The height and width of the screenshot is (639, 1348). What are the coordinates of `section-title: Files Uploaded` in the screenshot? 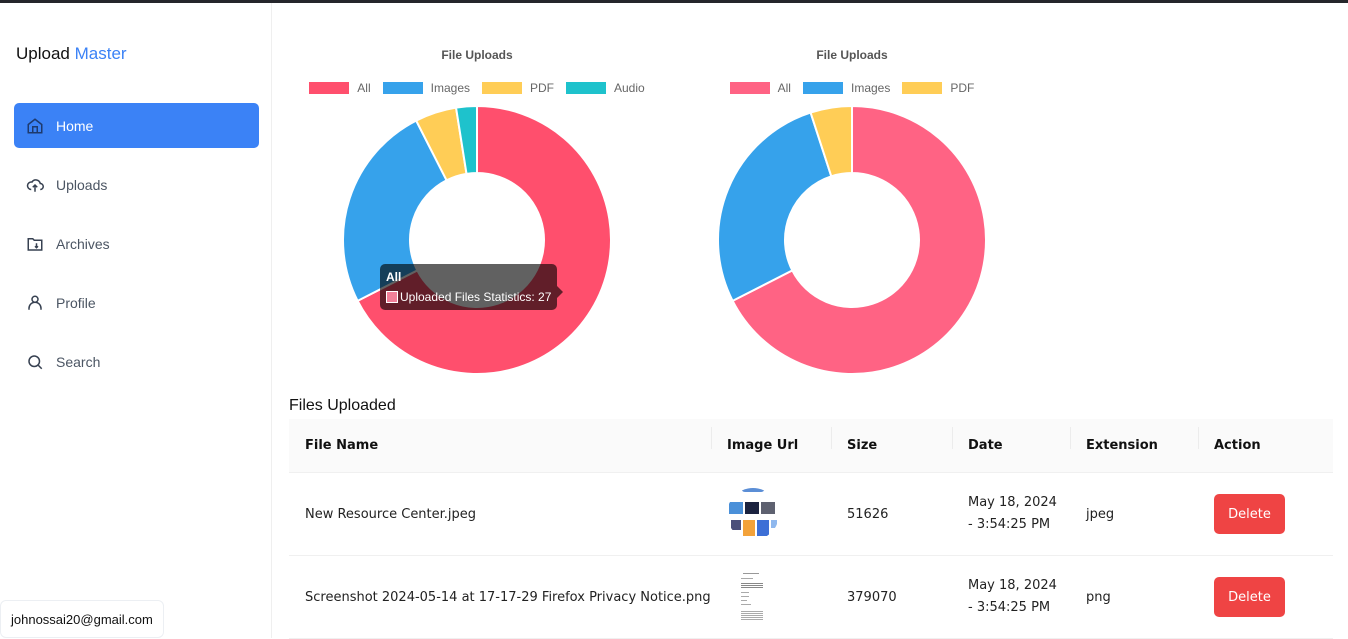 It's located at (342, 405).